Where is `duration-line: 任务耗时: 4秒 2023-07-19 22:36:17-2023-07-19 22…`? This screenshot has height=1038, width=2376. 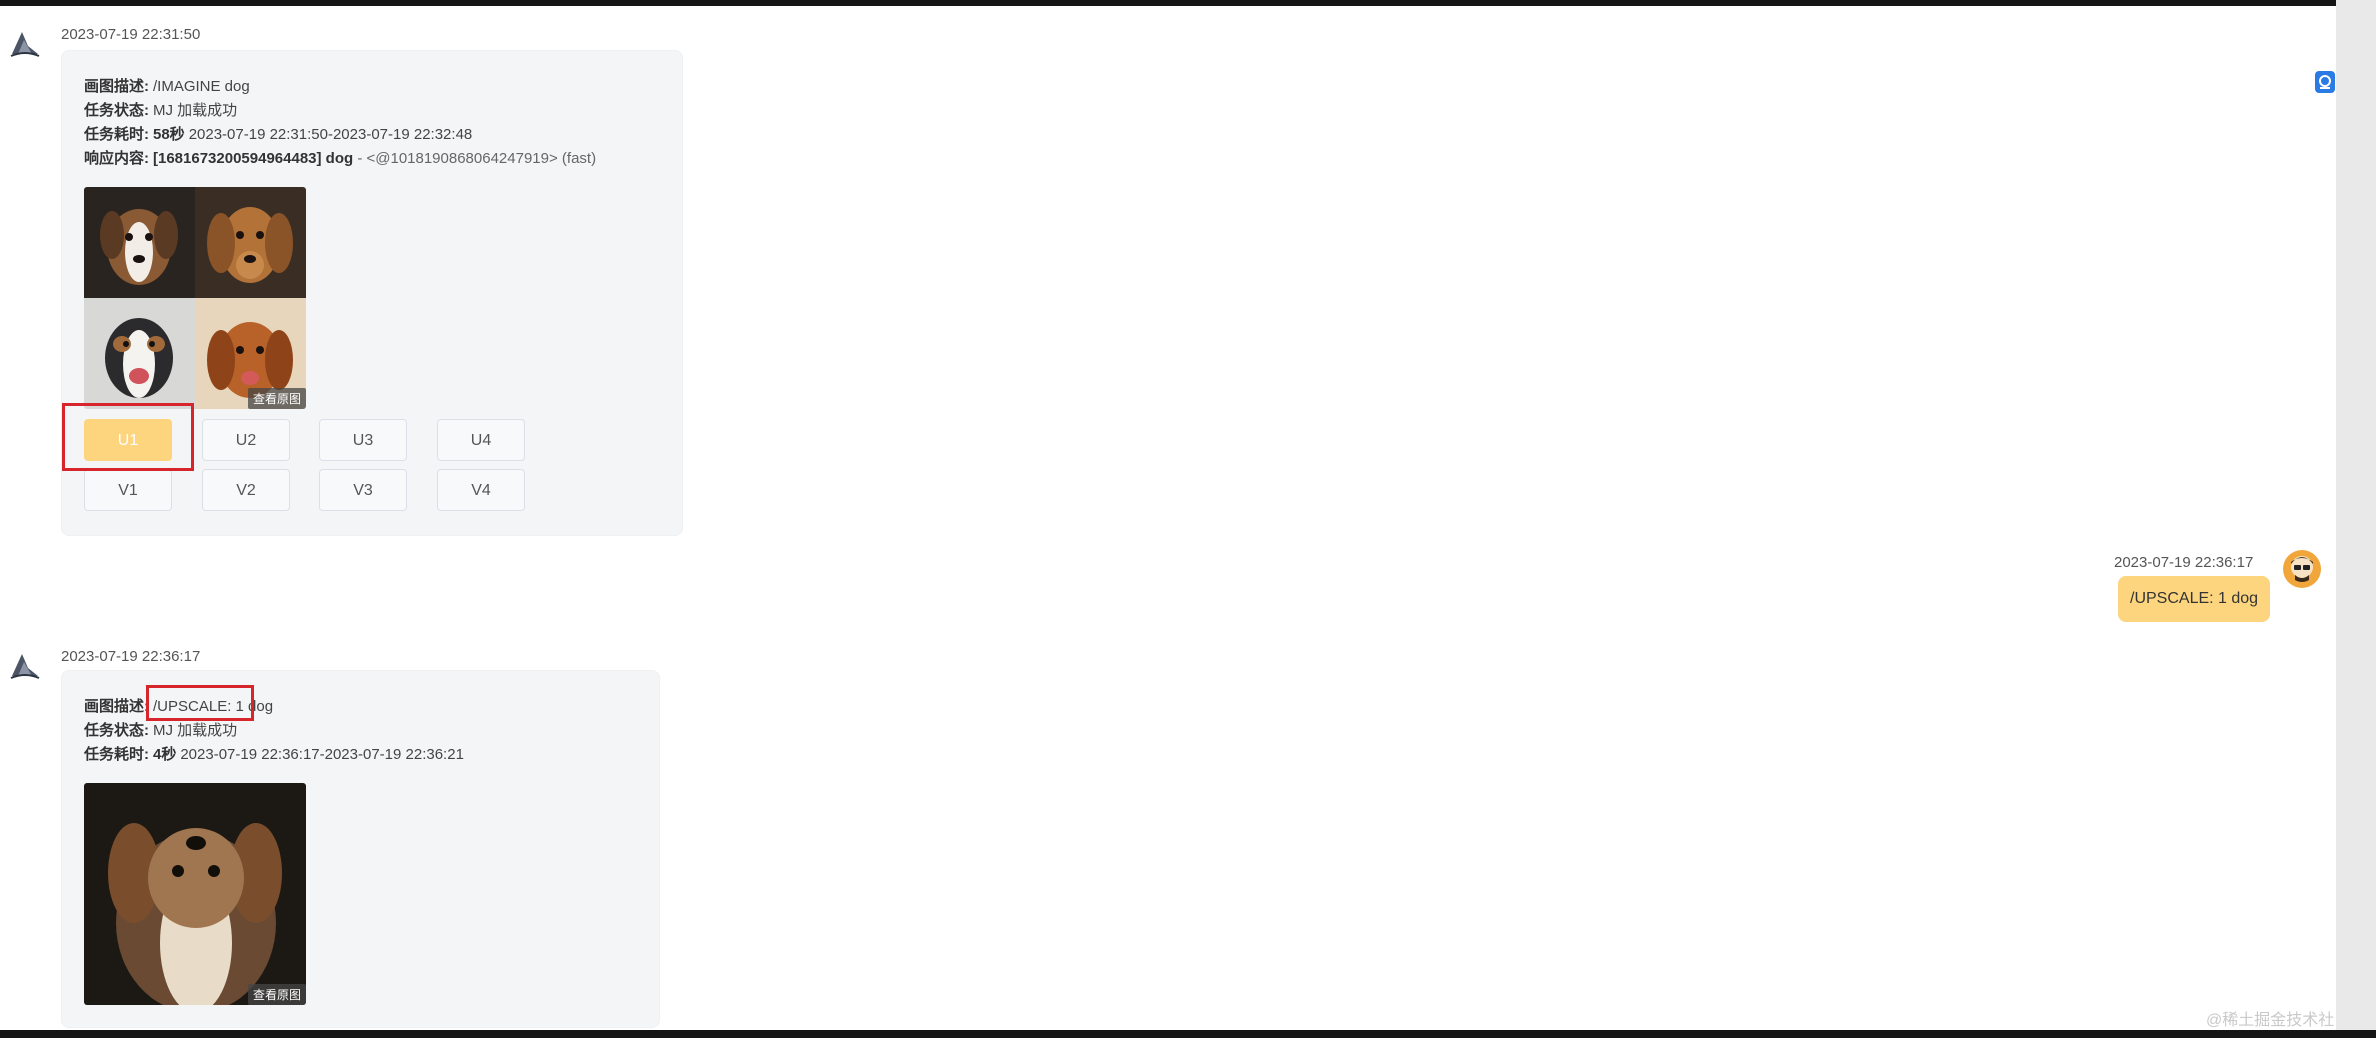 duration-line: 任务耗时: 4秒 2023-07-19 22:36:17-2023-07-19 22… is located at coordinates (274, 753).